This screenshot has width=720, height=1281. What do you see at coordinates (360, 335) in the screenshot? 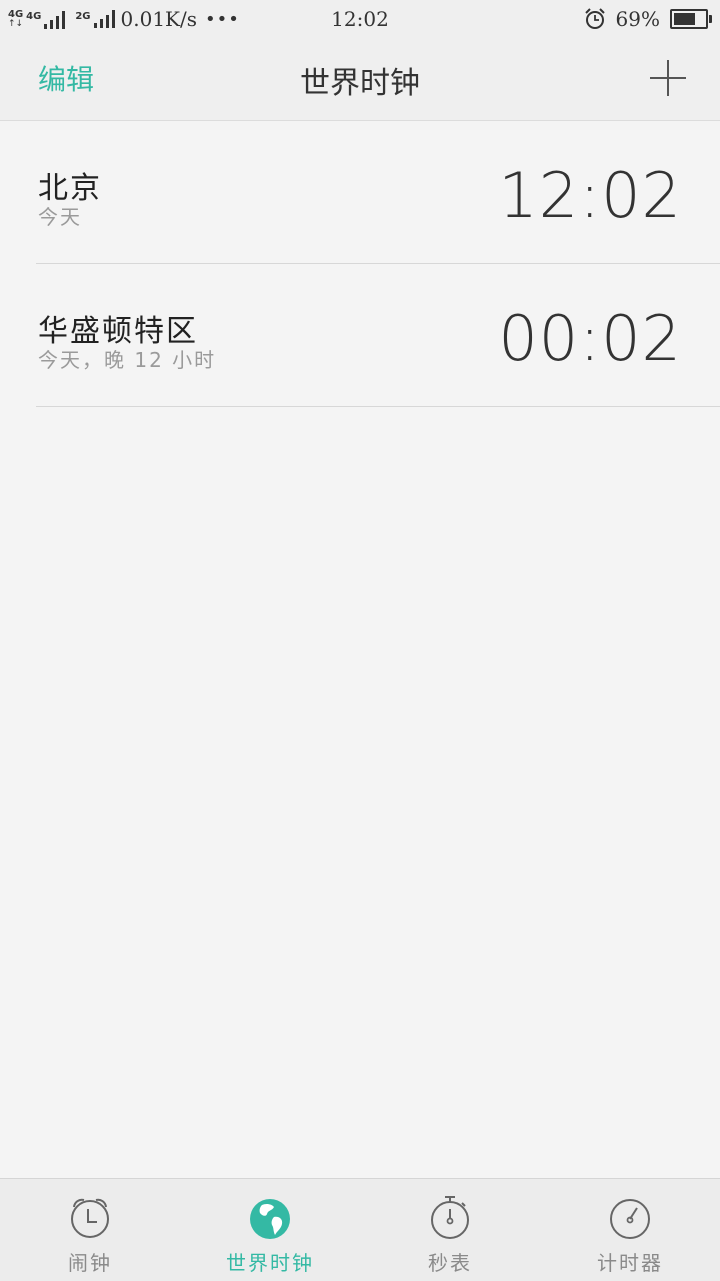
I see `clock-row-washington: 华盛顿特区 今天，晚 12 小时 00:02` at bounding box center [360, 335].